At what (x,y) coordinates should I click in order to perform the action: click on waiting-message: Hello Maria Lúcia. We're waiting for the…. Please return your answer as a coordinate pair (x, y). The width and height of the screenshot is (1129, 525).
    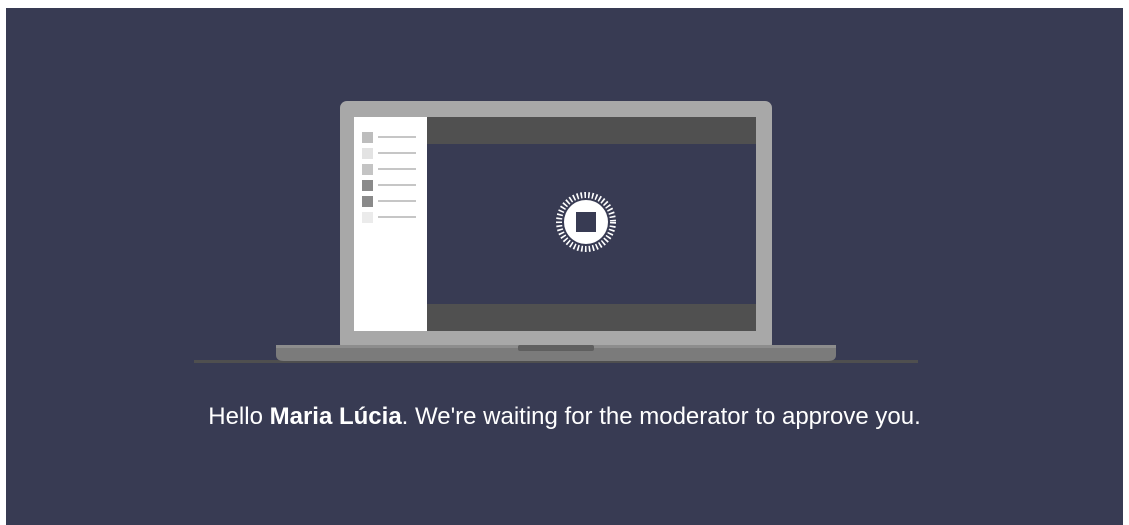
    Looking at the image, I should click on (564, 417).